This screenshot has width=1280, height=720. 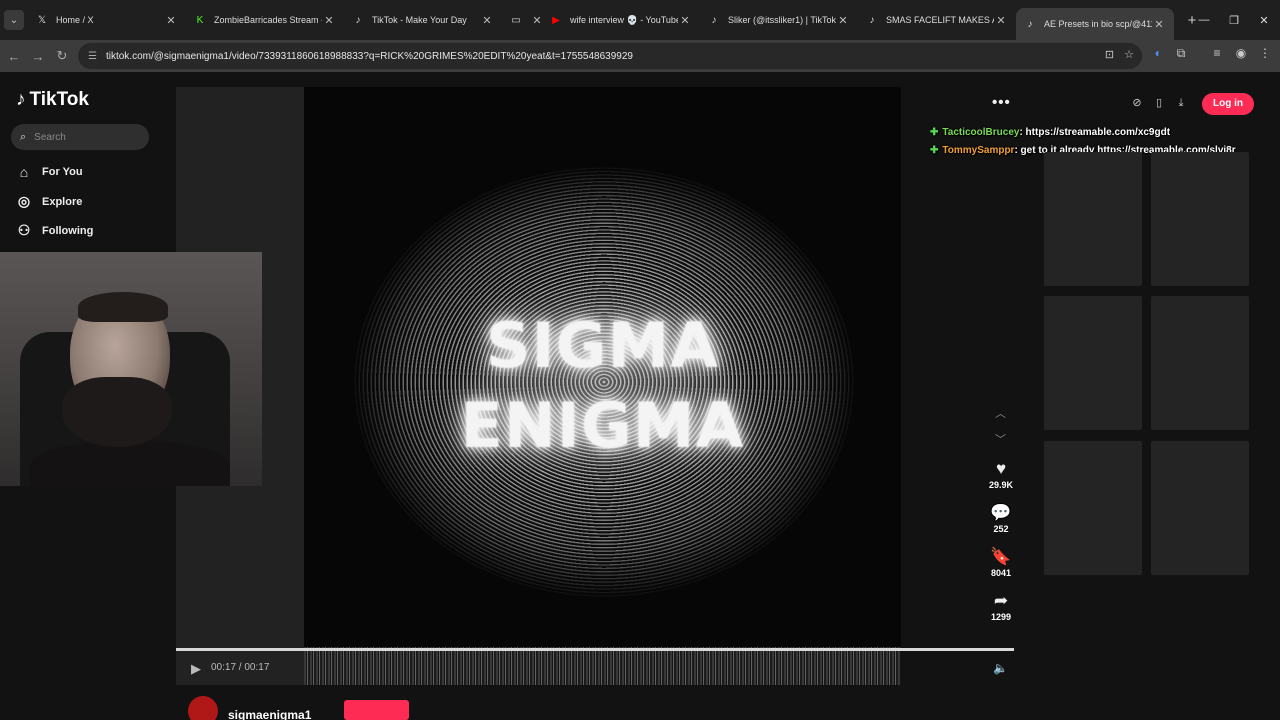 I want to click on author-name: sigmaenigma1, so click(x=269, y=714).